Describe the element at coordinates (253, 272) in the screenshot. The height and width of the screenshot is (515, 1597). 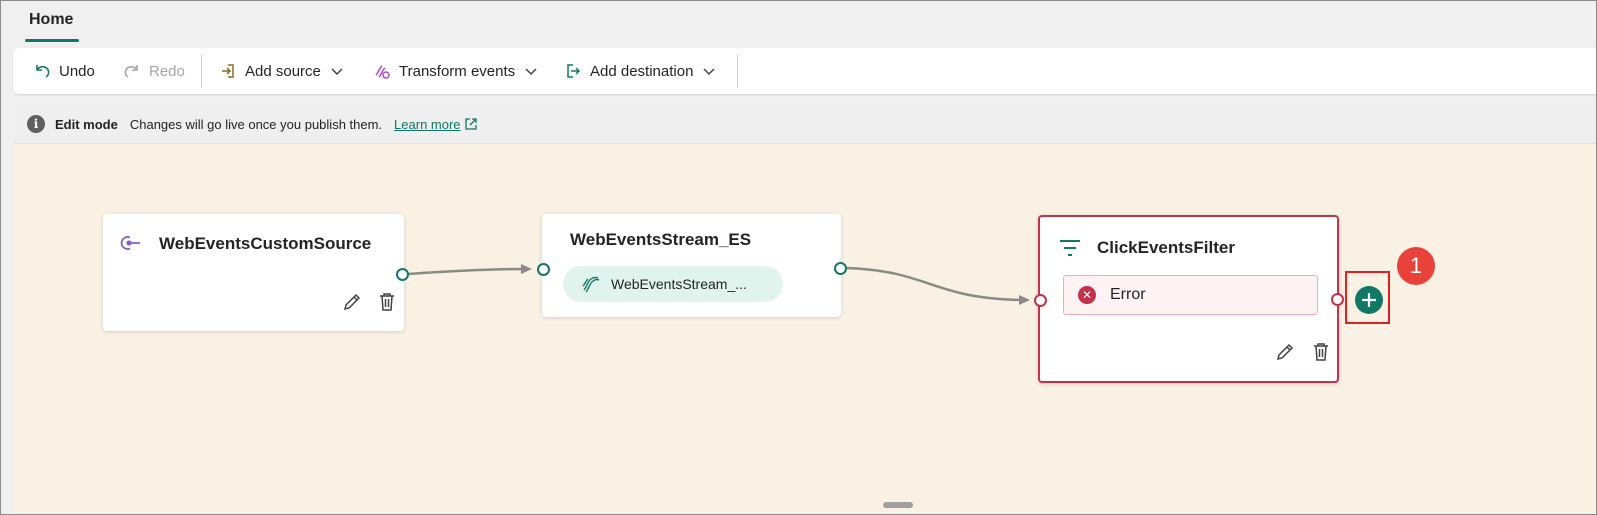
I see `source-node: WebEventsCustomSource` at that location.